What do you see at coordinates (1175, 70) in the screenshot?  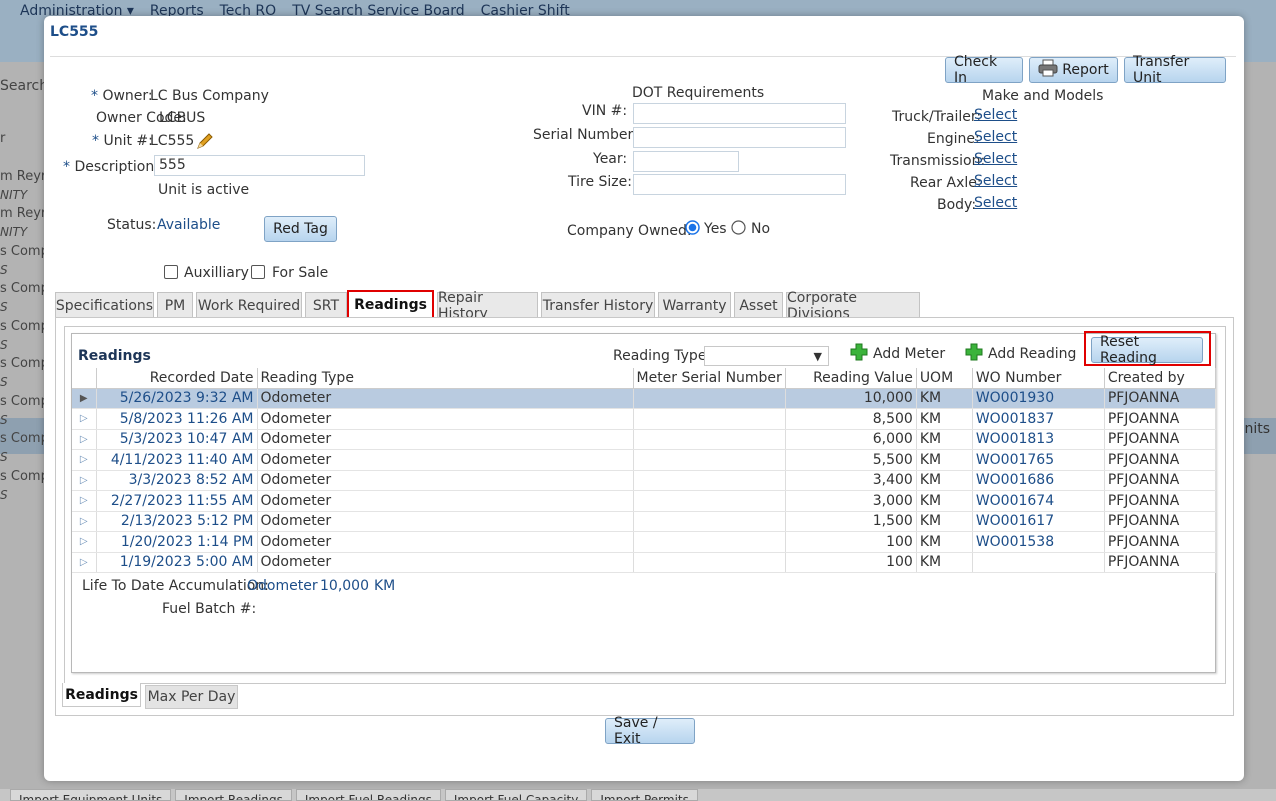 I see `transfer-unit-button: Transfer Unit` at bounding box center [1175, 70].